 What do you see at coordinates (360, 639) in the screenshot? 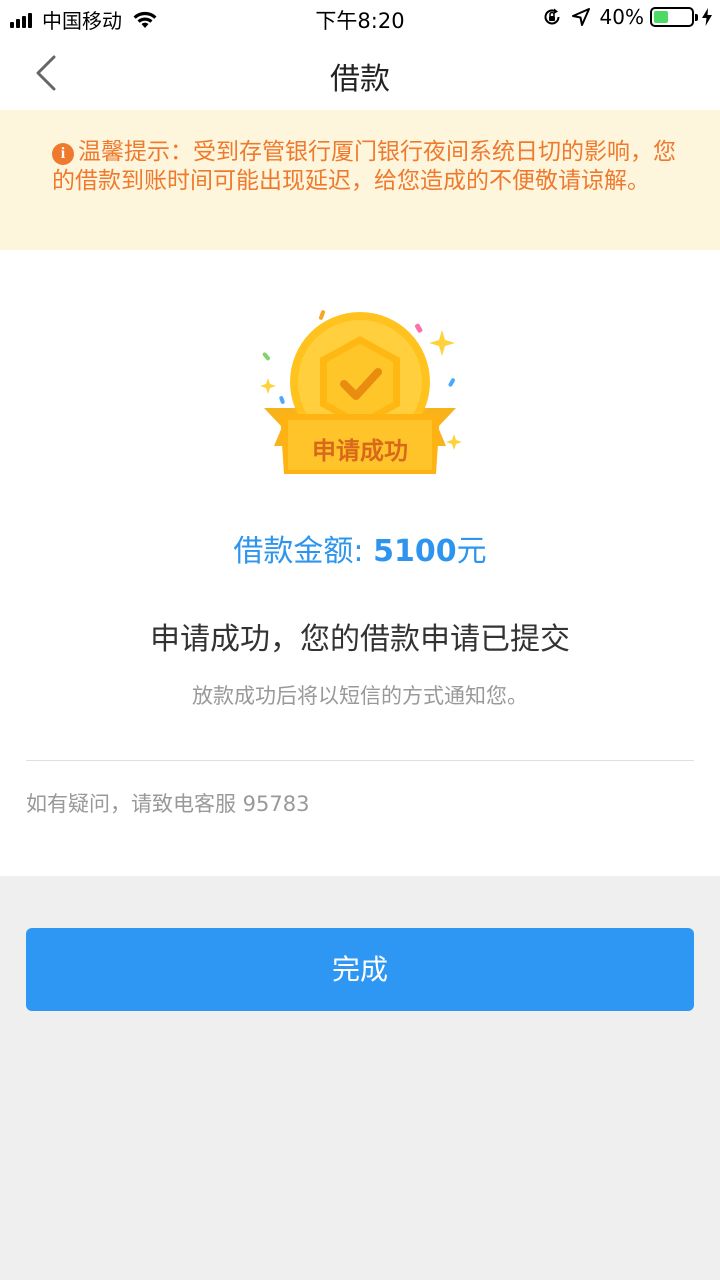
I see `result-title: 申请成功，您的借款申请已提交` at bounding box center [360, 639].